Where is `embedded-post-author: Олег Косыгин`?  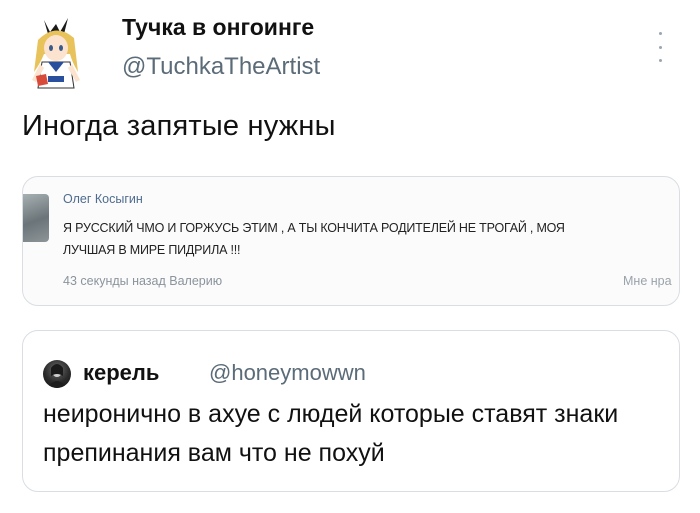 embedded-post-author: Олег Косыгин is located at coordinates (103, 199).